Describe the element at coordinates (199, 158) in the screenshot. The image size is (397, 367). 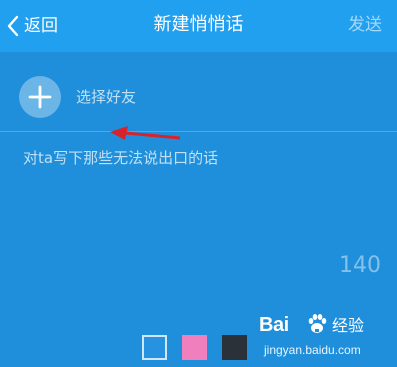
I see `message-input` at that location.